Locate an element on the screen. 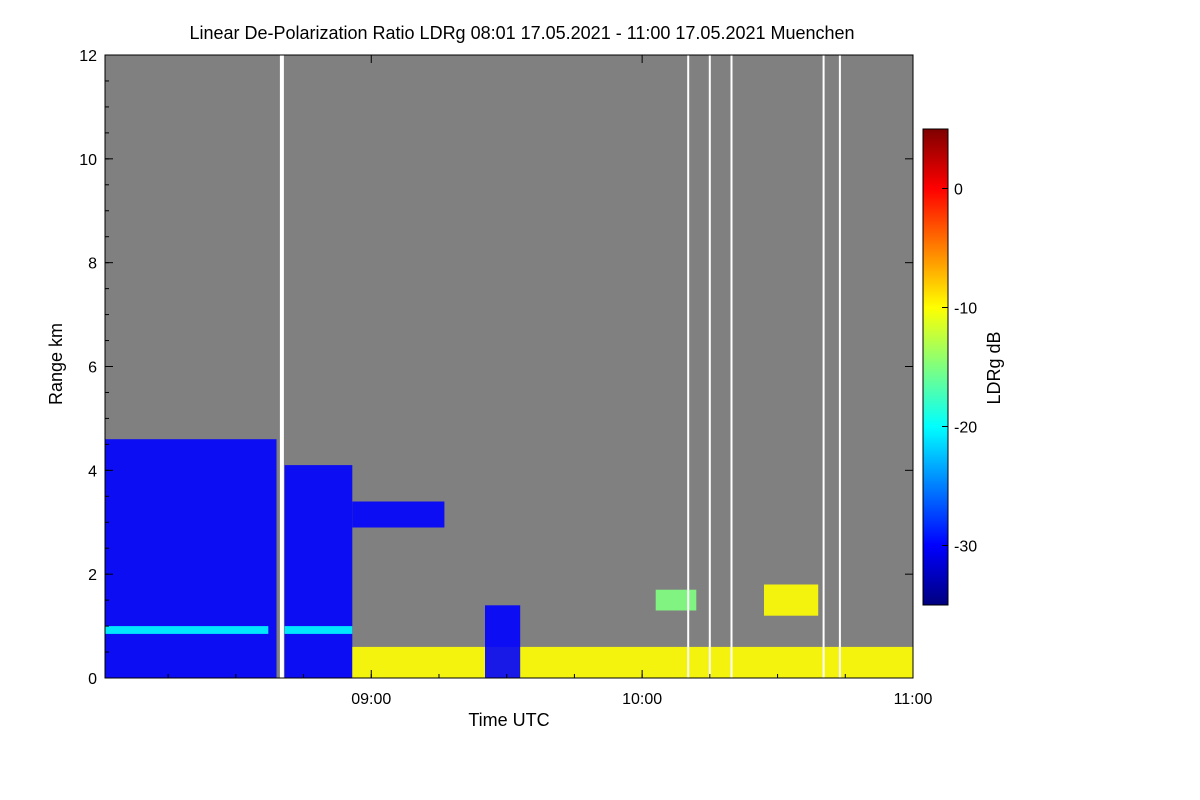 The width and height of the screenshot is (1200, 800). y-tick-label: 0 is located at coordinates (92, 679).